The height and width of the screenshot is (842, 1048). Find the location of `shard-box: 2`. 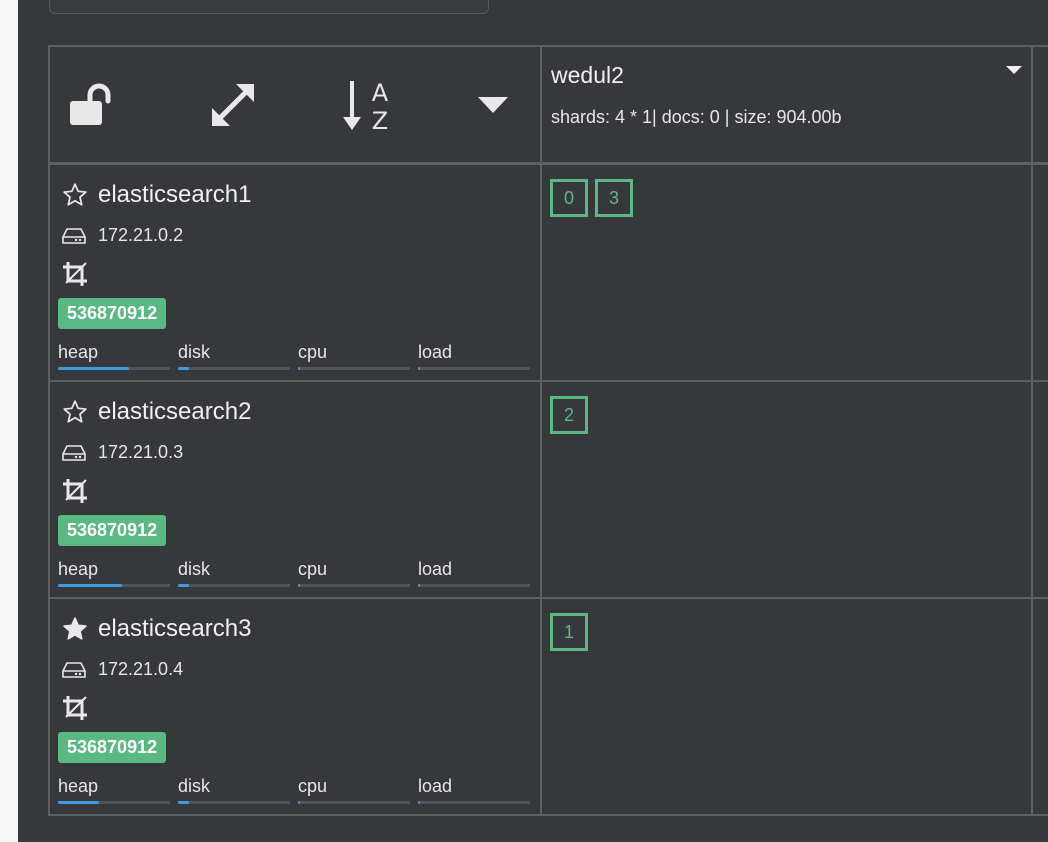

shard-box: 2 is located at coordinates (569, 415).